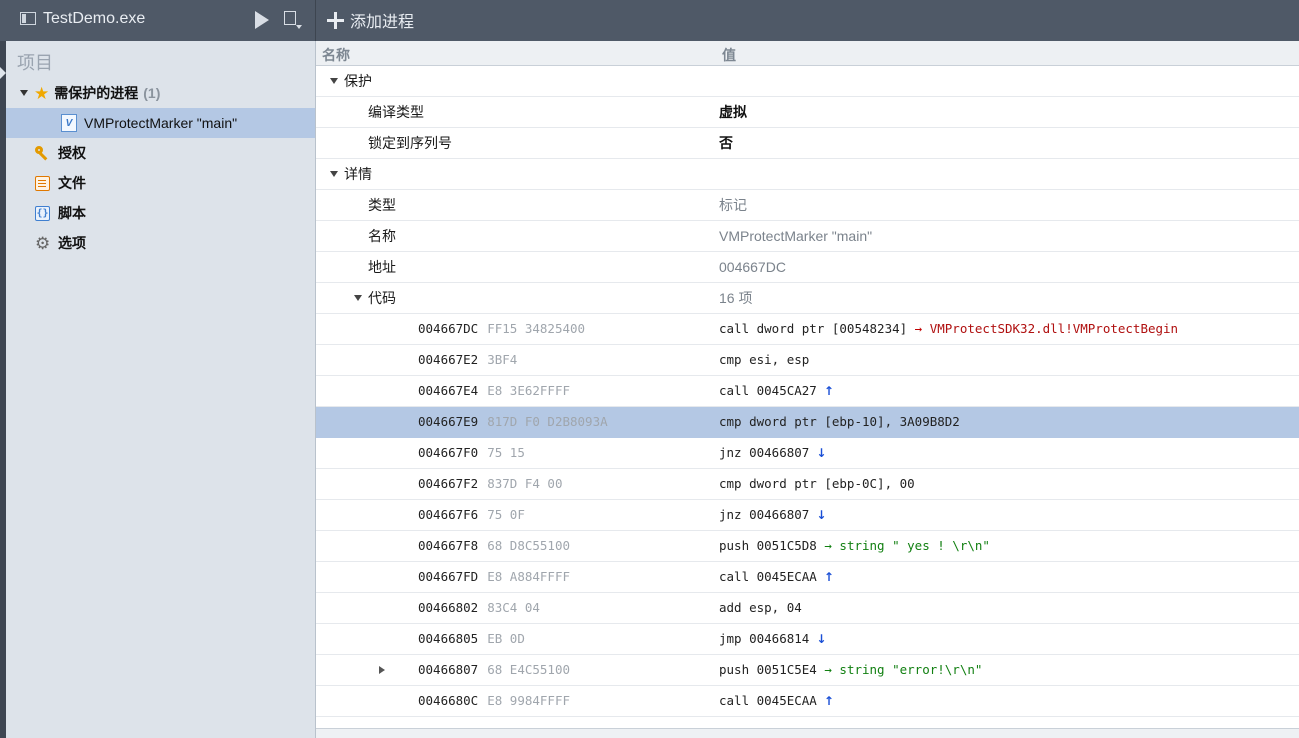 The image size is (1299, 738). Describe the element at coordinates (807, 205) in the screenshot. I see `property-row-type: 类型 标记` at that location.